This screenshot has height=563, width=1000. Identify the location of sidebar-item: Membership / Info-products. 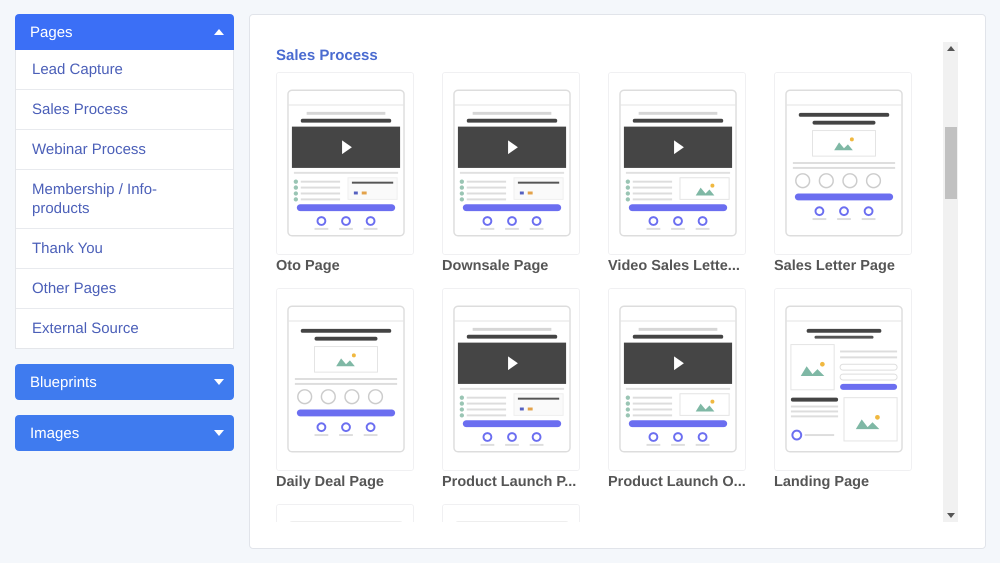
(124, 198).